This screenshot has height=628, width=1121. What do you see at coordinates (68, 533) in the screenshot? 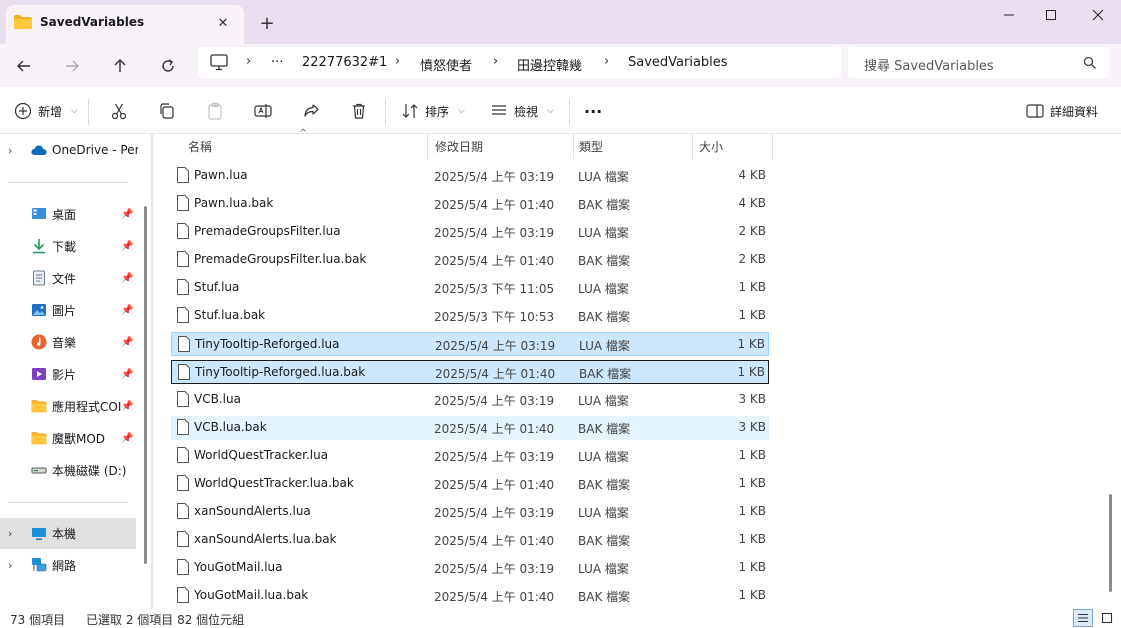
I see `sidebar-item-this-pc: › 本機` at bounding box center [68, 533].